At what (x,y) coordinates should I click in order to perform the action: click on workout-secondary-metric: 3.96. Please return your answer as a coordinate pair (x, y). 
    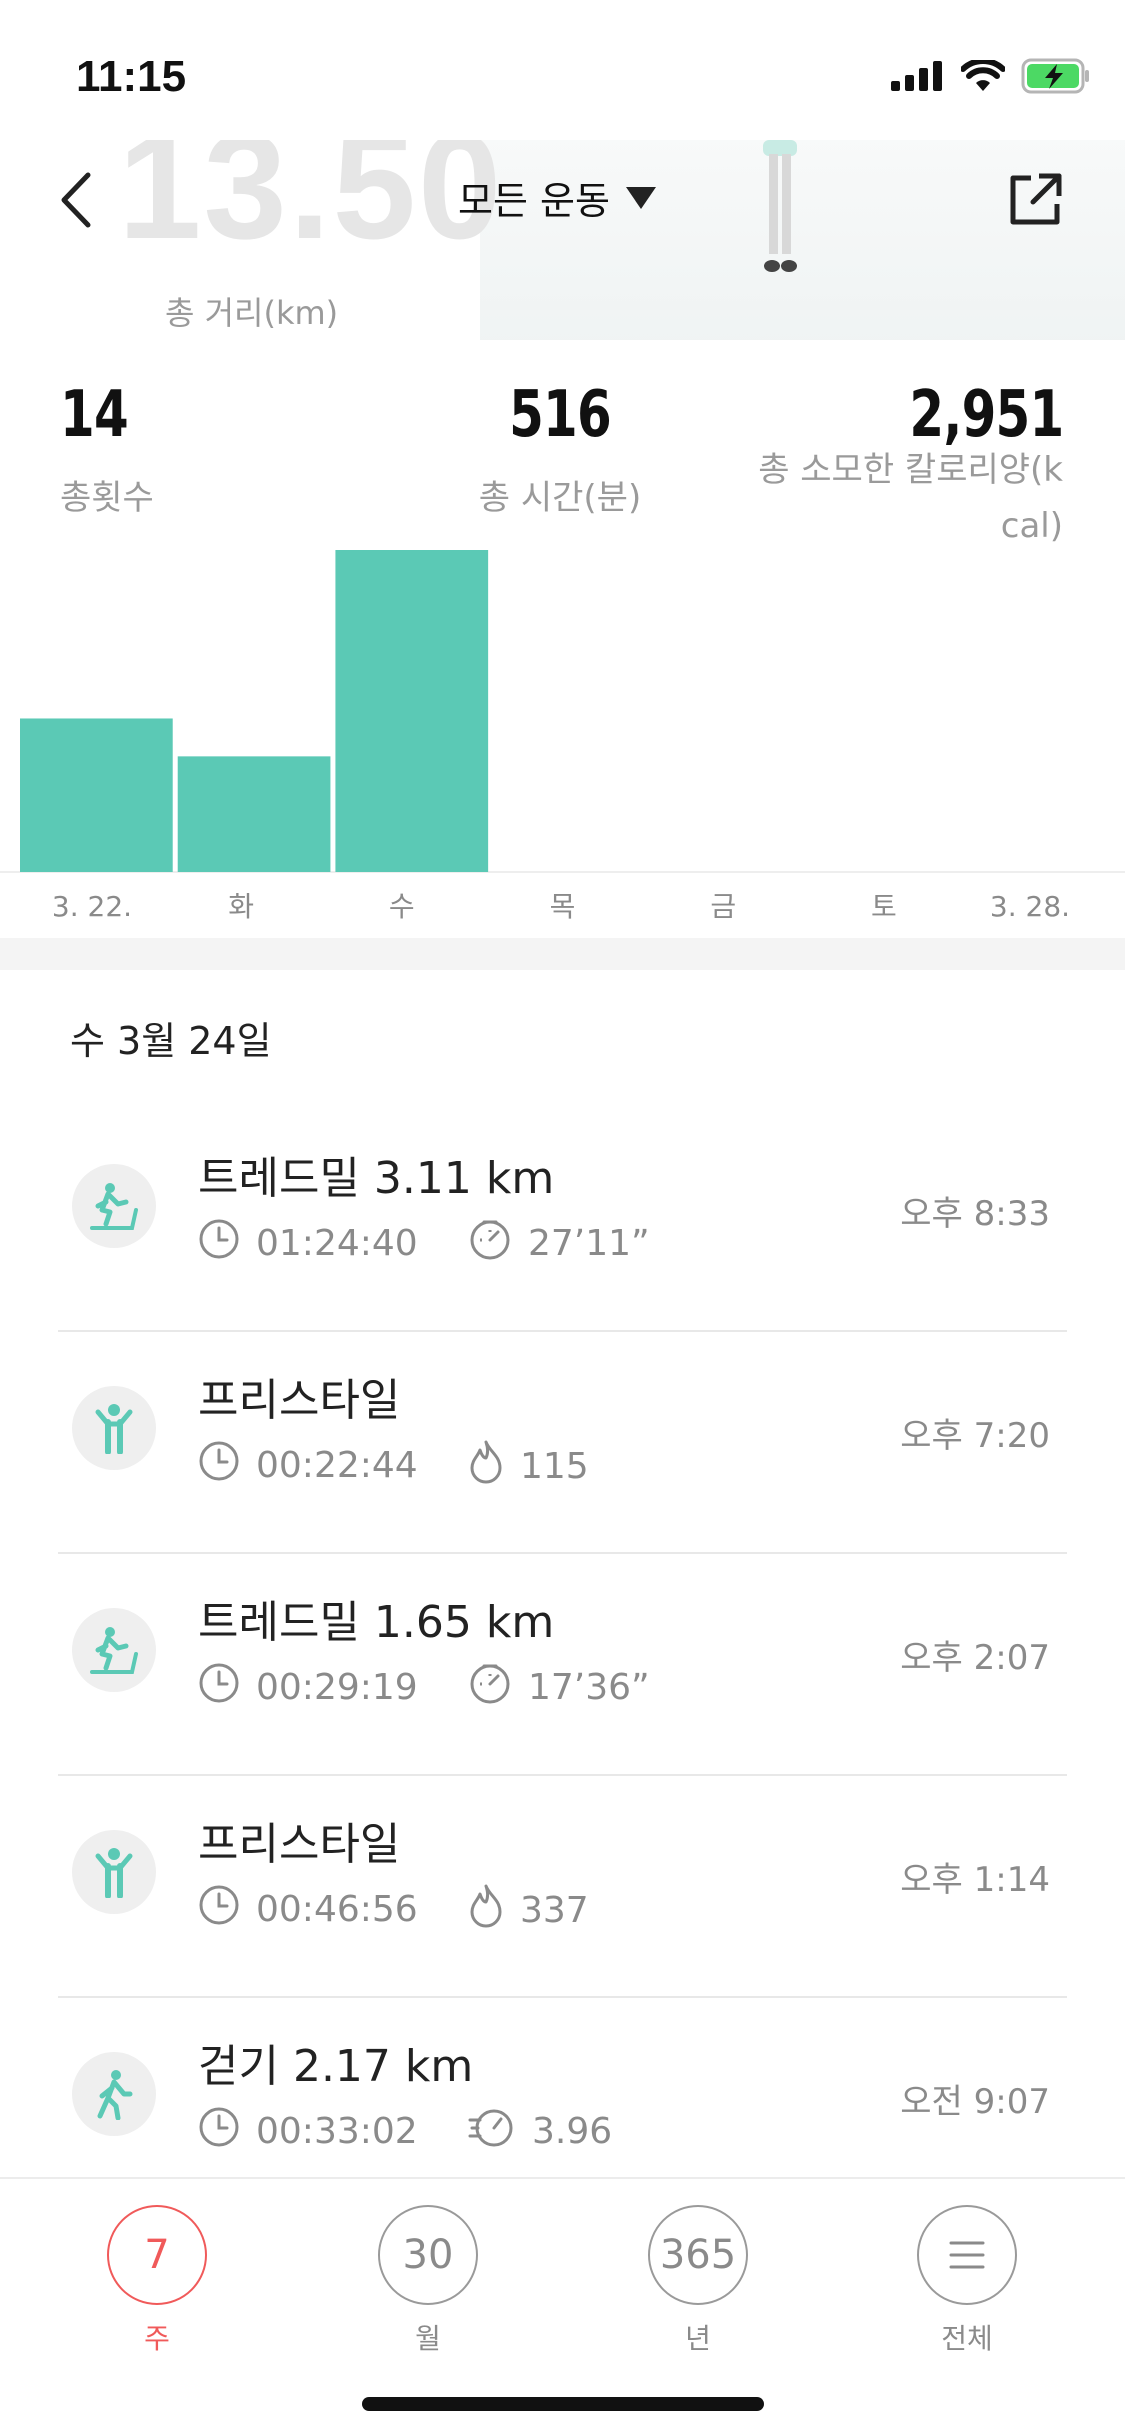
    Looking at the image, I should click on (540, 2131).